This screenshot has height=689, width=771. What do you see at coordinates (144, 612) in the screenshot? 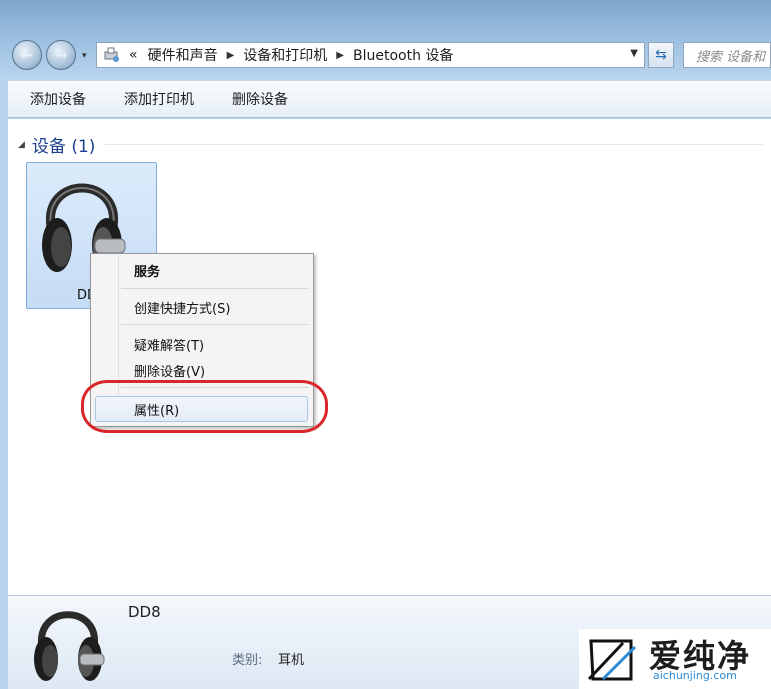
I see `device-name: DD8` at bounding box center [144, 612].